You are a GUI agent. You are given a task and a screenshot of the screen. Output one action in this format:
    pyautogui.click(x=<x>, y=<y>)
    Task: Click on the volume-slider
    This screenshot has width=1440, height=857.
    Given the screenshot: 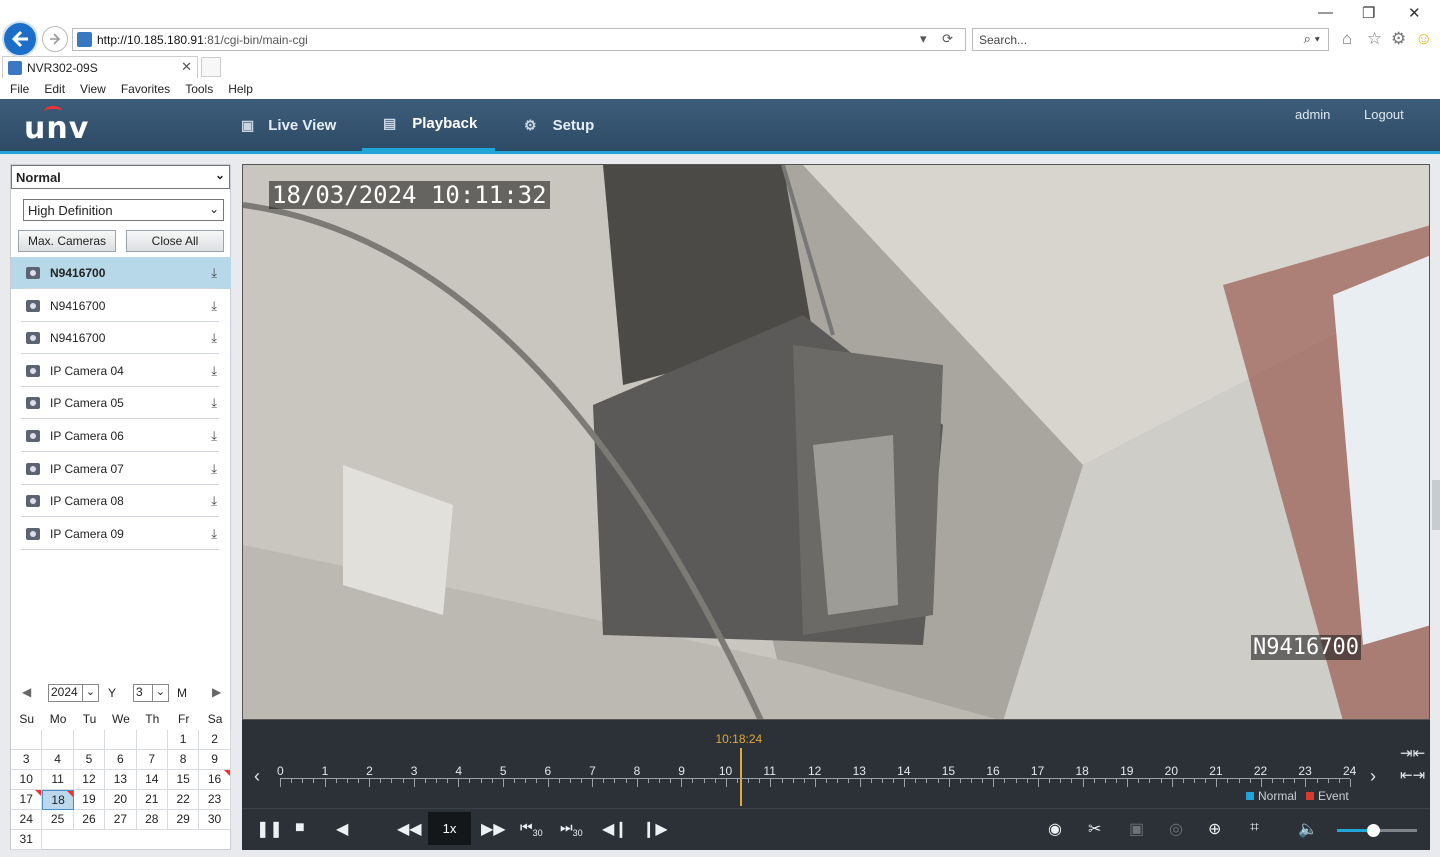 What is the action you would take?
    pyautogui.click(x=1377, y=830)
    